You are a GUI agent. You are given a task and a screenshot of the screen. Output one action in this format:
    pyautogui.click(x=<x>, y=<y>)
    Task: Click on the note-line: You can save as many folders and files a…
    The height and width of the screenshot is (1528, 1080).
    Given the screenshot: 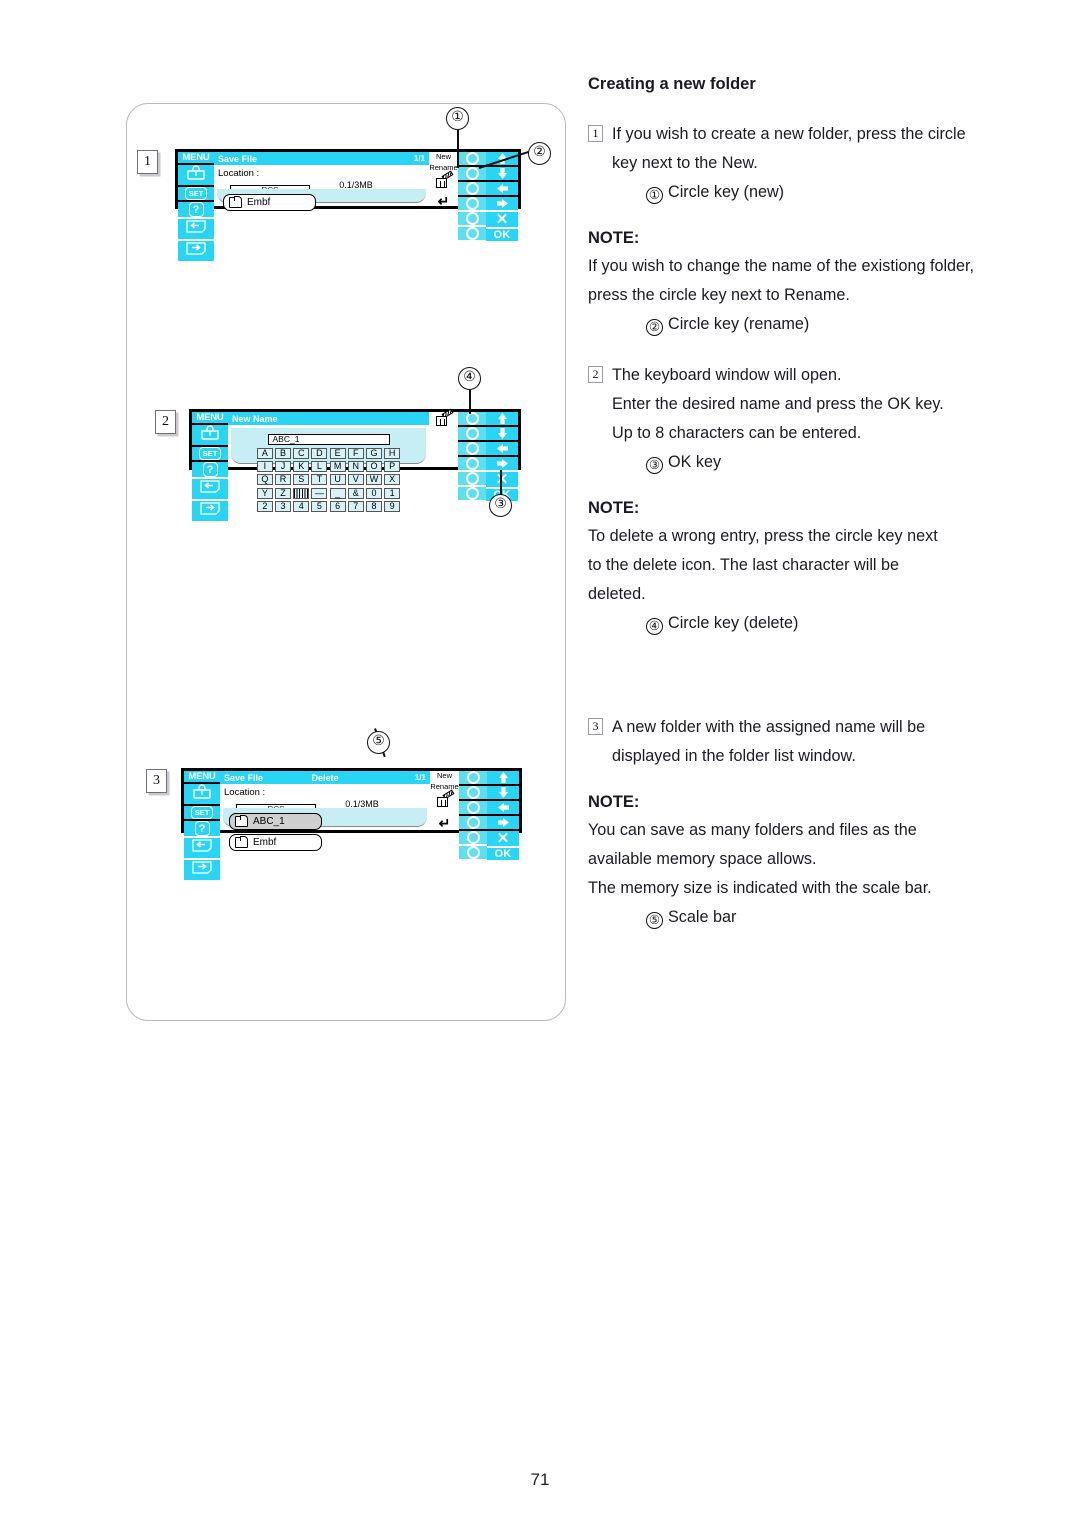 What is the action you would take?
    pyautogui.click(x=752, y=830)
    